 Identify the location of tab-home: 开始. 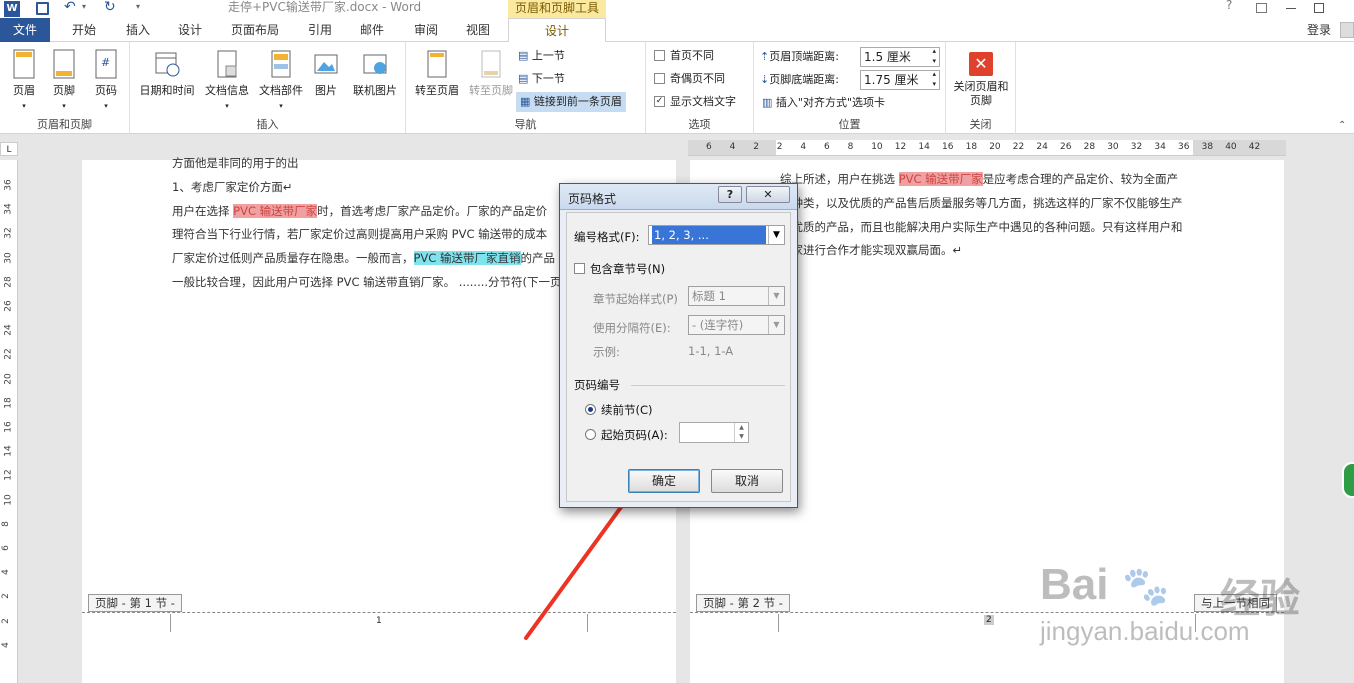
(84, 30).